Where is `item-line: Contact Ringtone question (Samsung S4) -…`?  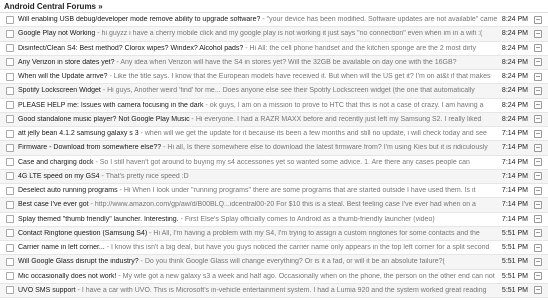 item-line: Contact Ringtone question (Samsung S4) -… is located at coordinates (258, 233).